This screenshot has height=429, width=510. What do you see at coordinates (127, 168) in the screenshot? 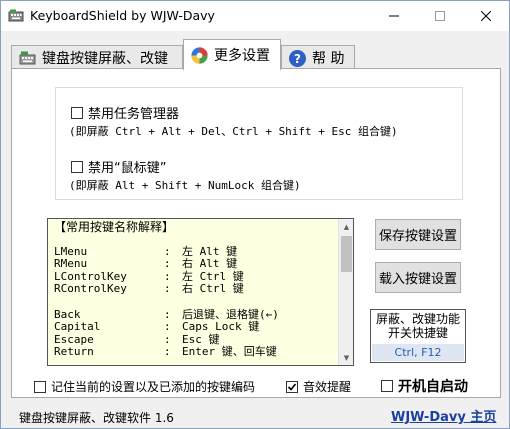
I see `disable-mousekeys-label: 禁用“鼠标键”` at bounding box center [127, 168].